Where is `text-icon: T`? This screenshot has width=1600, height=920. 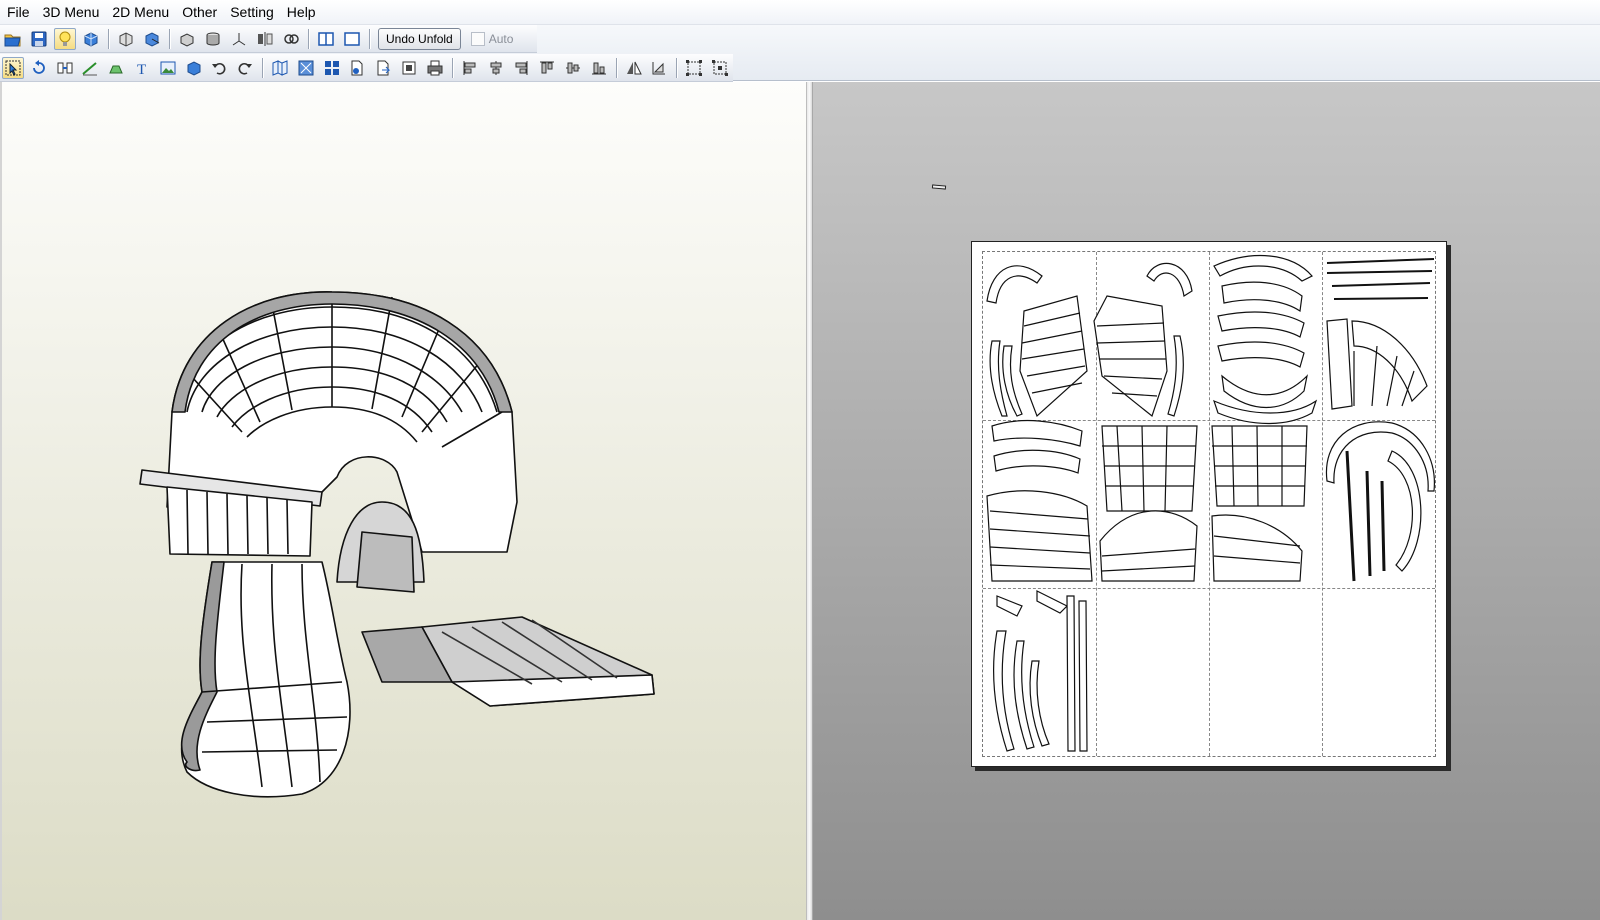 text-icon: T is located at coordinates (142, 68).